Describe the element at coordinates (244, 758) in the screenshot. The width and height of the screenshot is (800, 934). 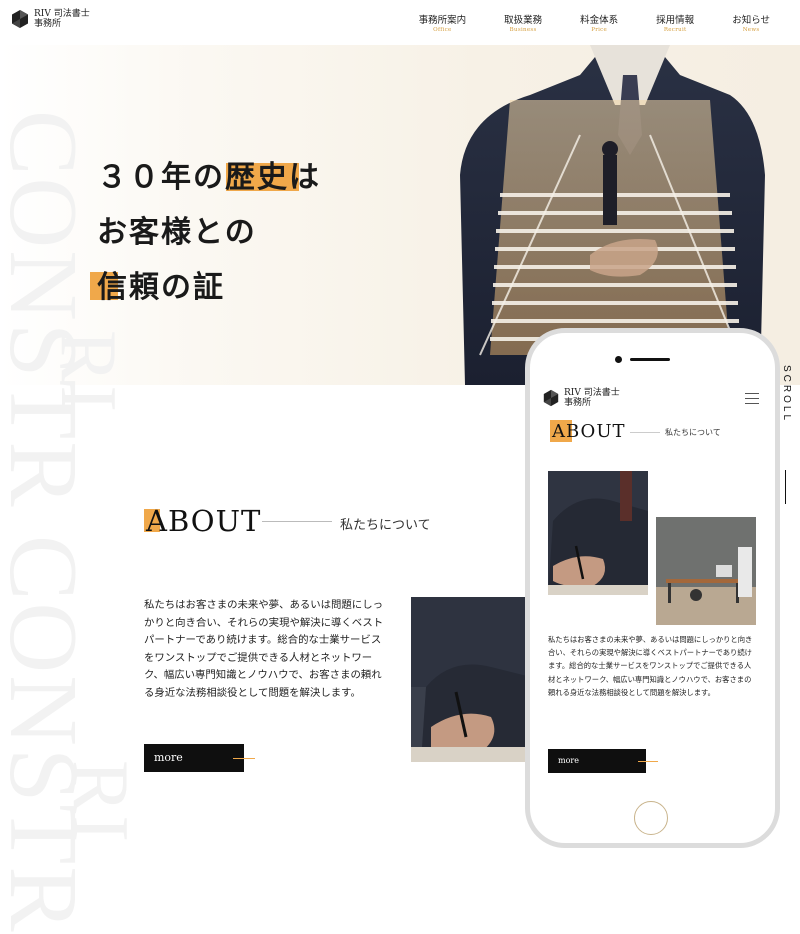
I see `more-button-accent-line` at that location.